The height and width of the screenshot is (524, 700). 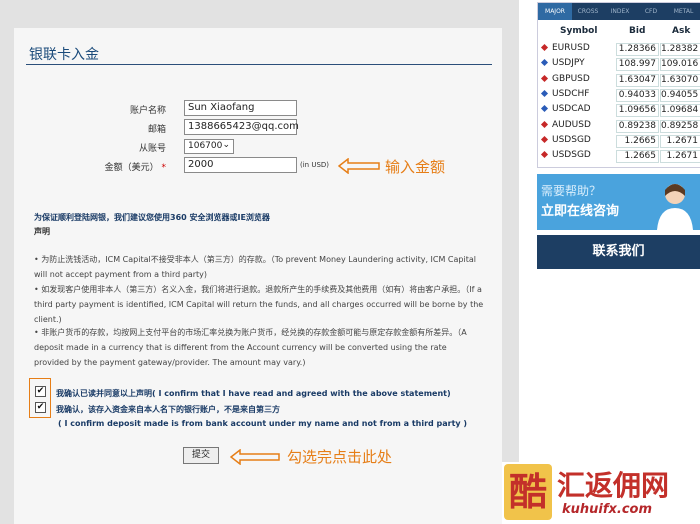 I want to click on browser-notice: 为保证顺利登陆网银，我们建议您使用360 安全浏览器或IE浏览器, so click(x=152, y=217).